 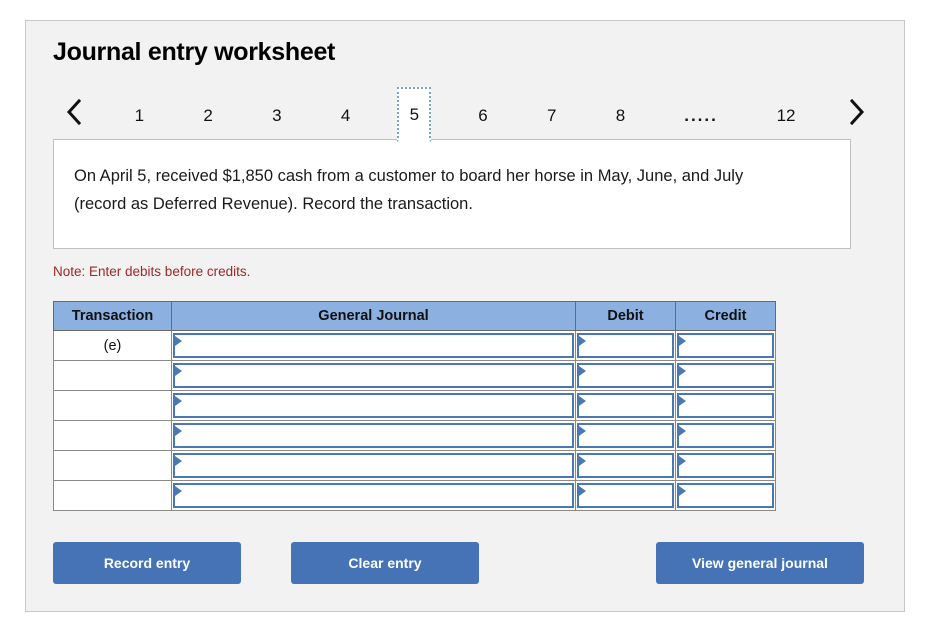 What do you see at coordinates (147, 563) in the screenshot?
I see `record-entry-button: Record entry` at bounding box center [147, 563].